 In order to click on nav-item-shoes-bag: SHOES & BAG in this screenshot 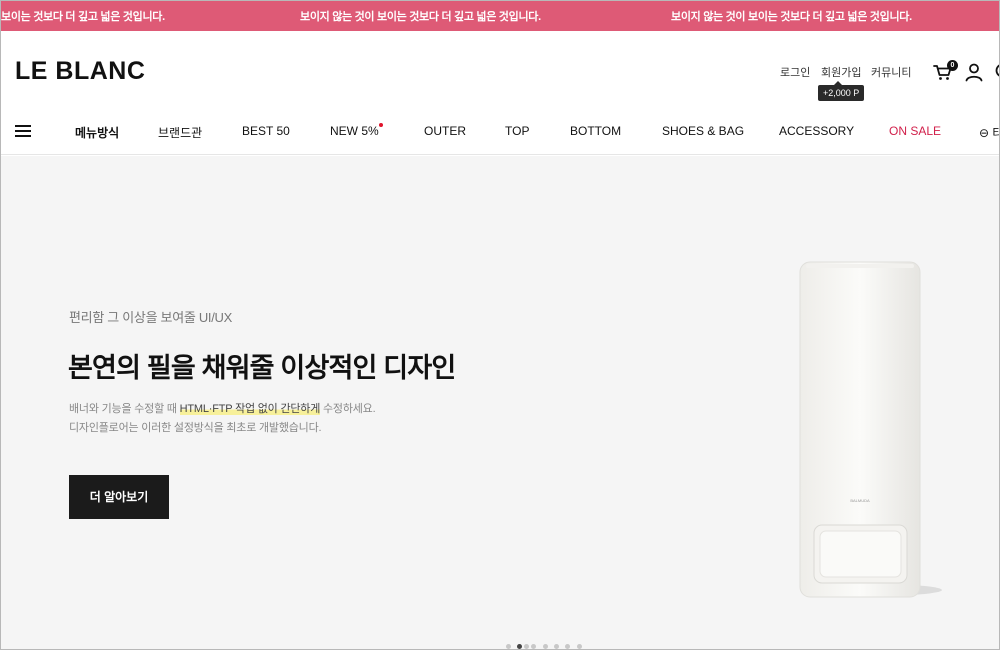, I will do `click(703, 131)`.